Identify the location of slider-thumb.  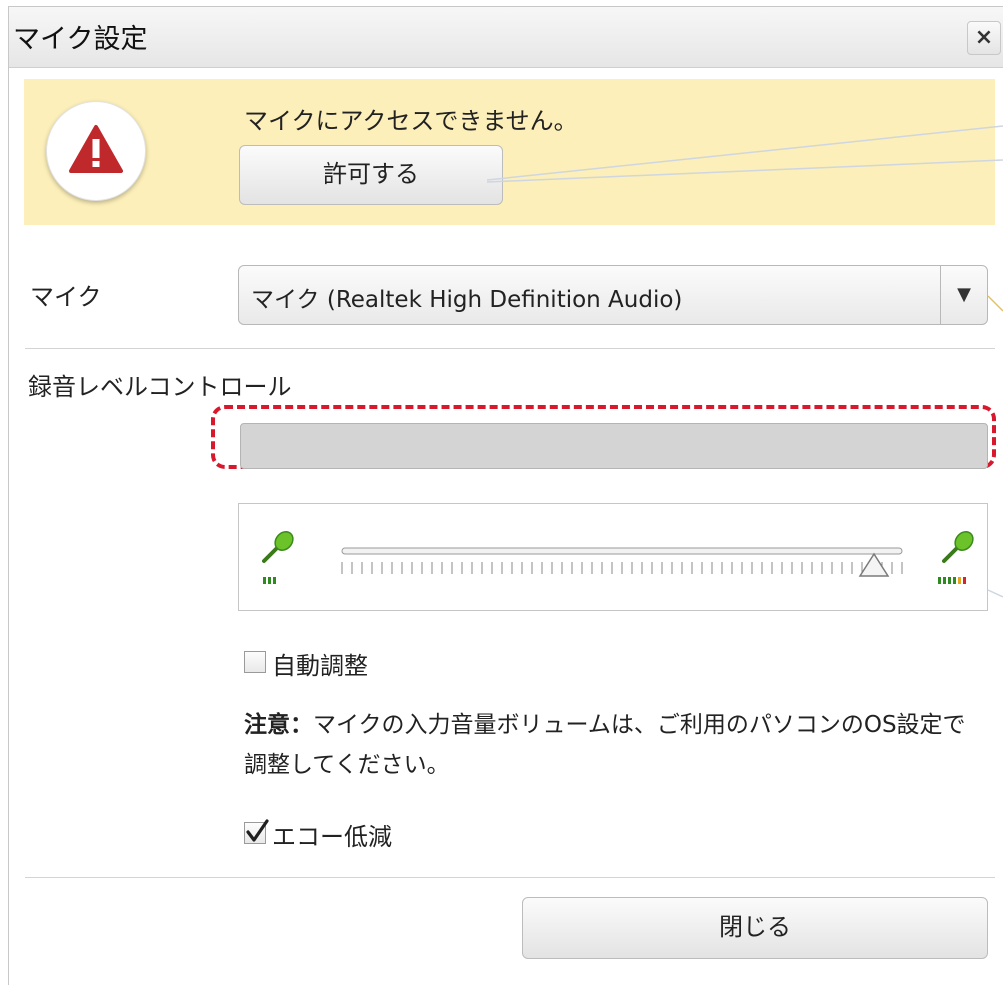
(874, 564).